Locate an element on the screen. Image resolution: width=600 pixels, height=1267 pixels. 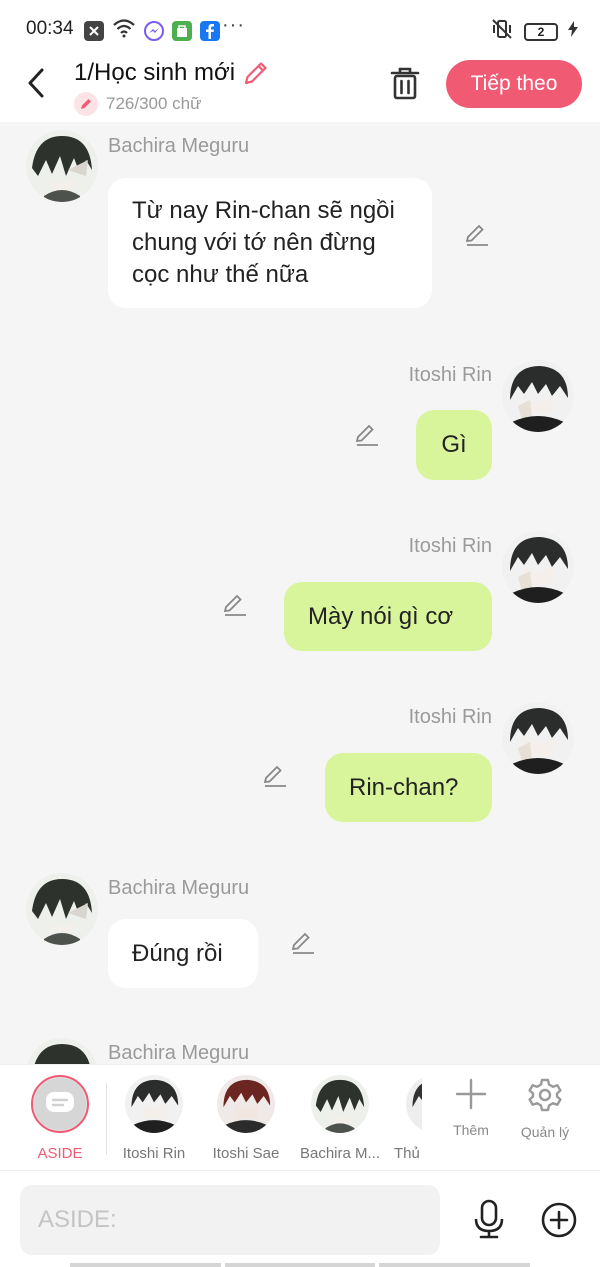
pencil-badge-icon is located at coordinates (86, 104).